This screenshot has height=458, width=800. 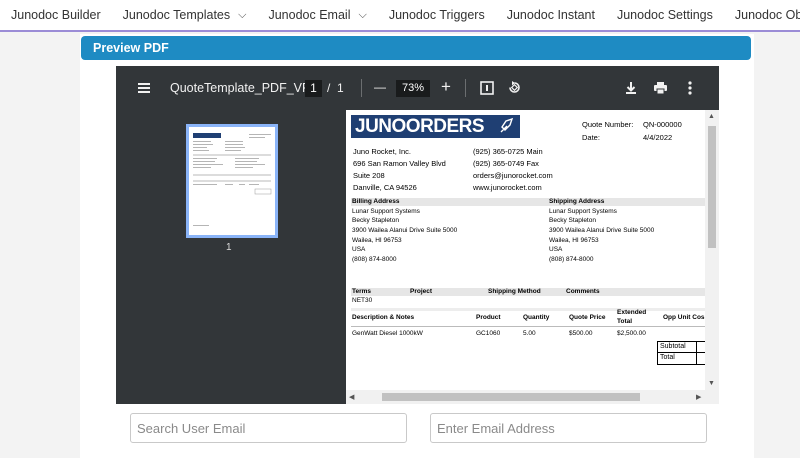 I want to click on billing-line: Wailea, HI 96753, so click(x=377, y=240).